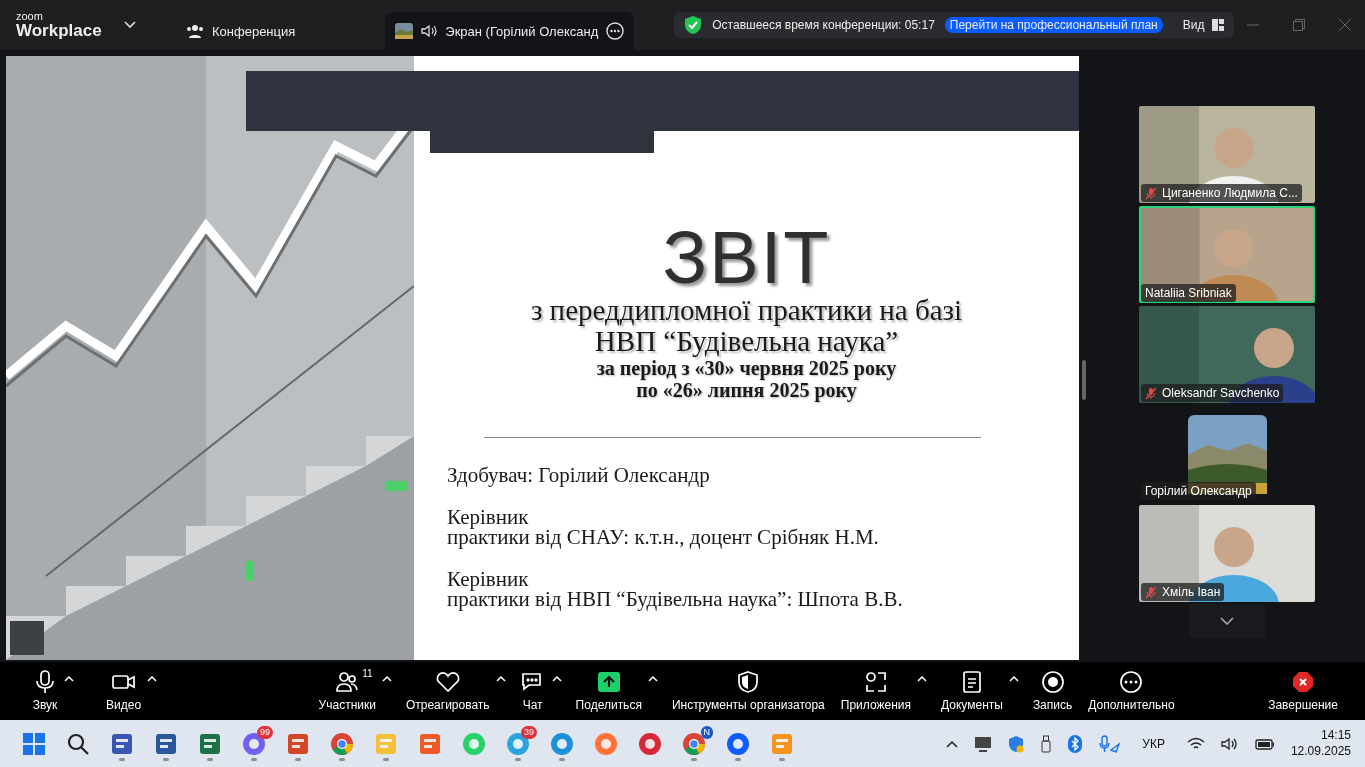  I want to click on start-icon, so click(33, 743).